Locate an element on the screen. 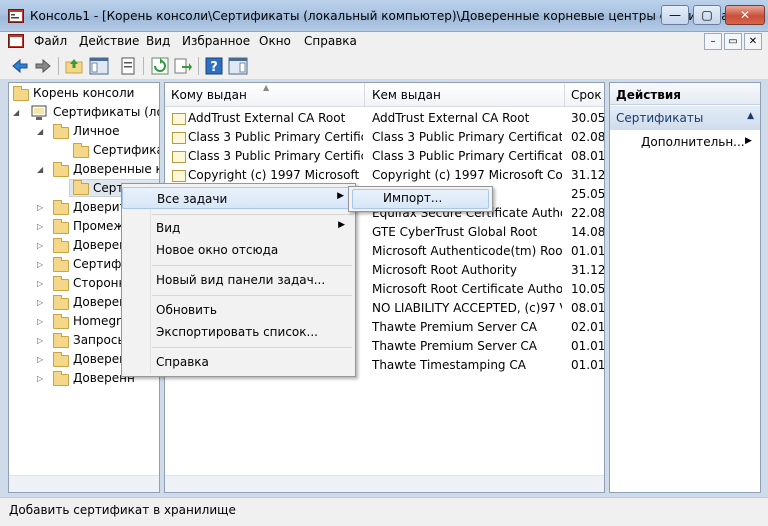 The height and width of the screenshot is (526, 768). minimize-button: — is located at coordinates (675, 15).